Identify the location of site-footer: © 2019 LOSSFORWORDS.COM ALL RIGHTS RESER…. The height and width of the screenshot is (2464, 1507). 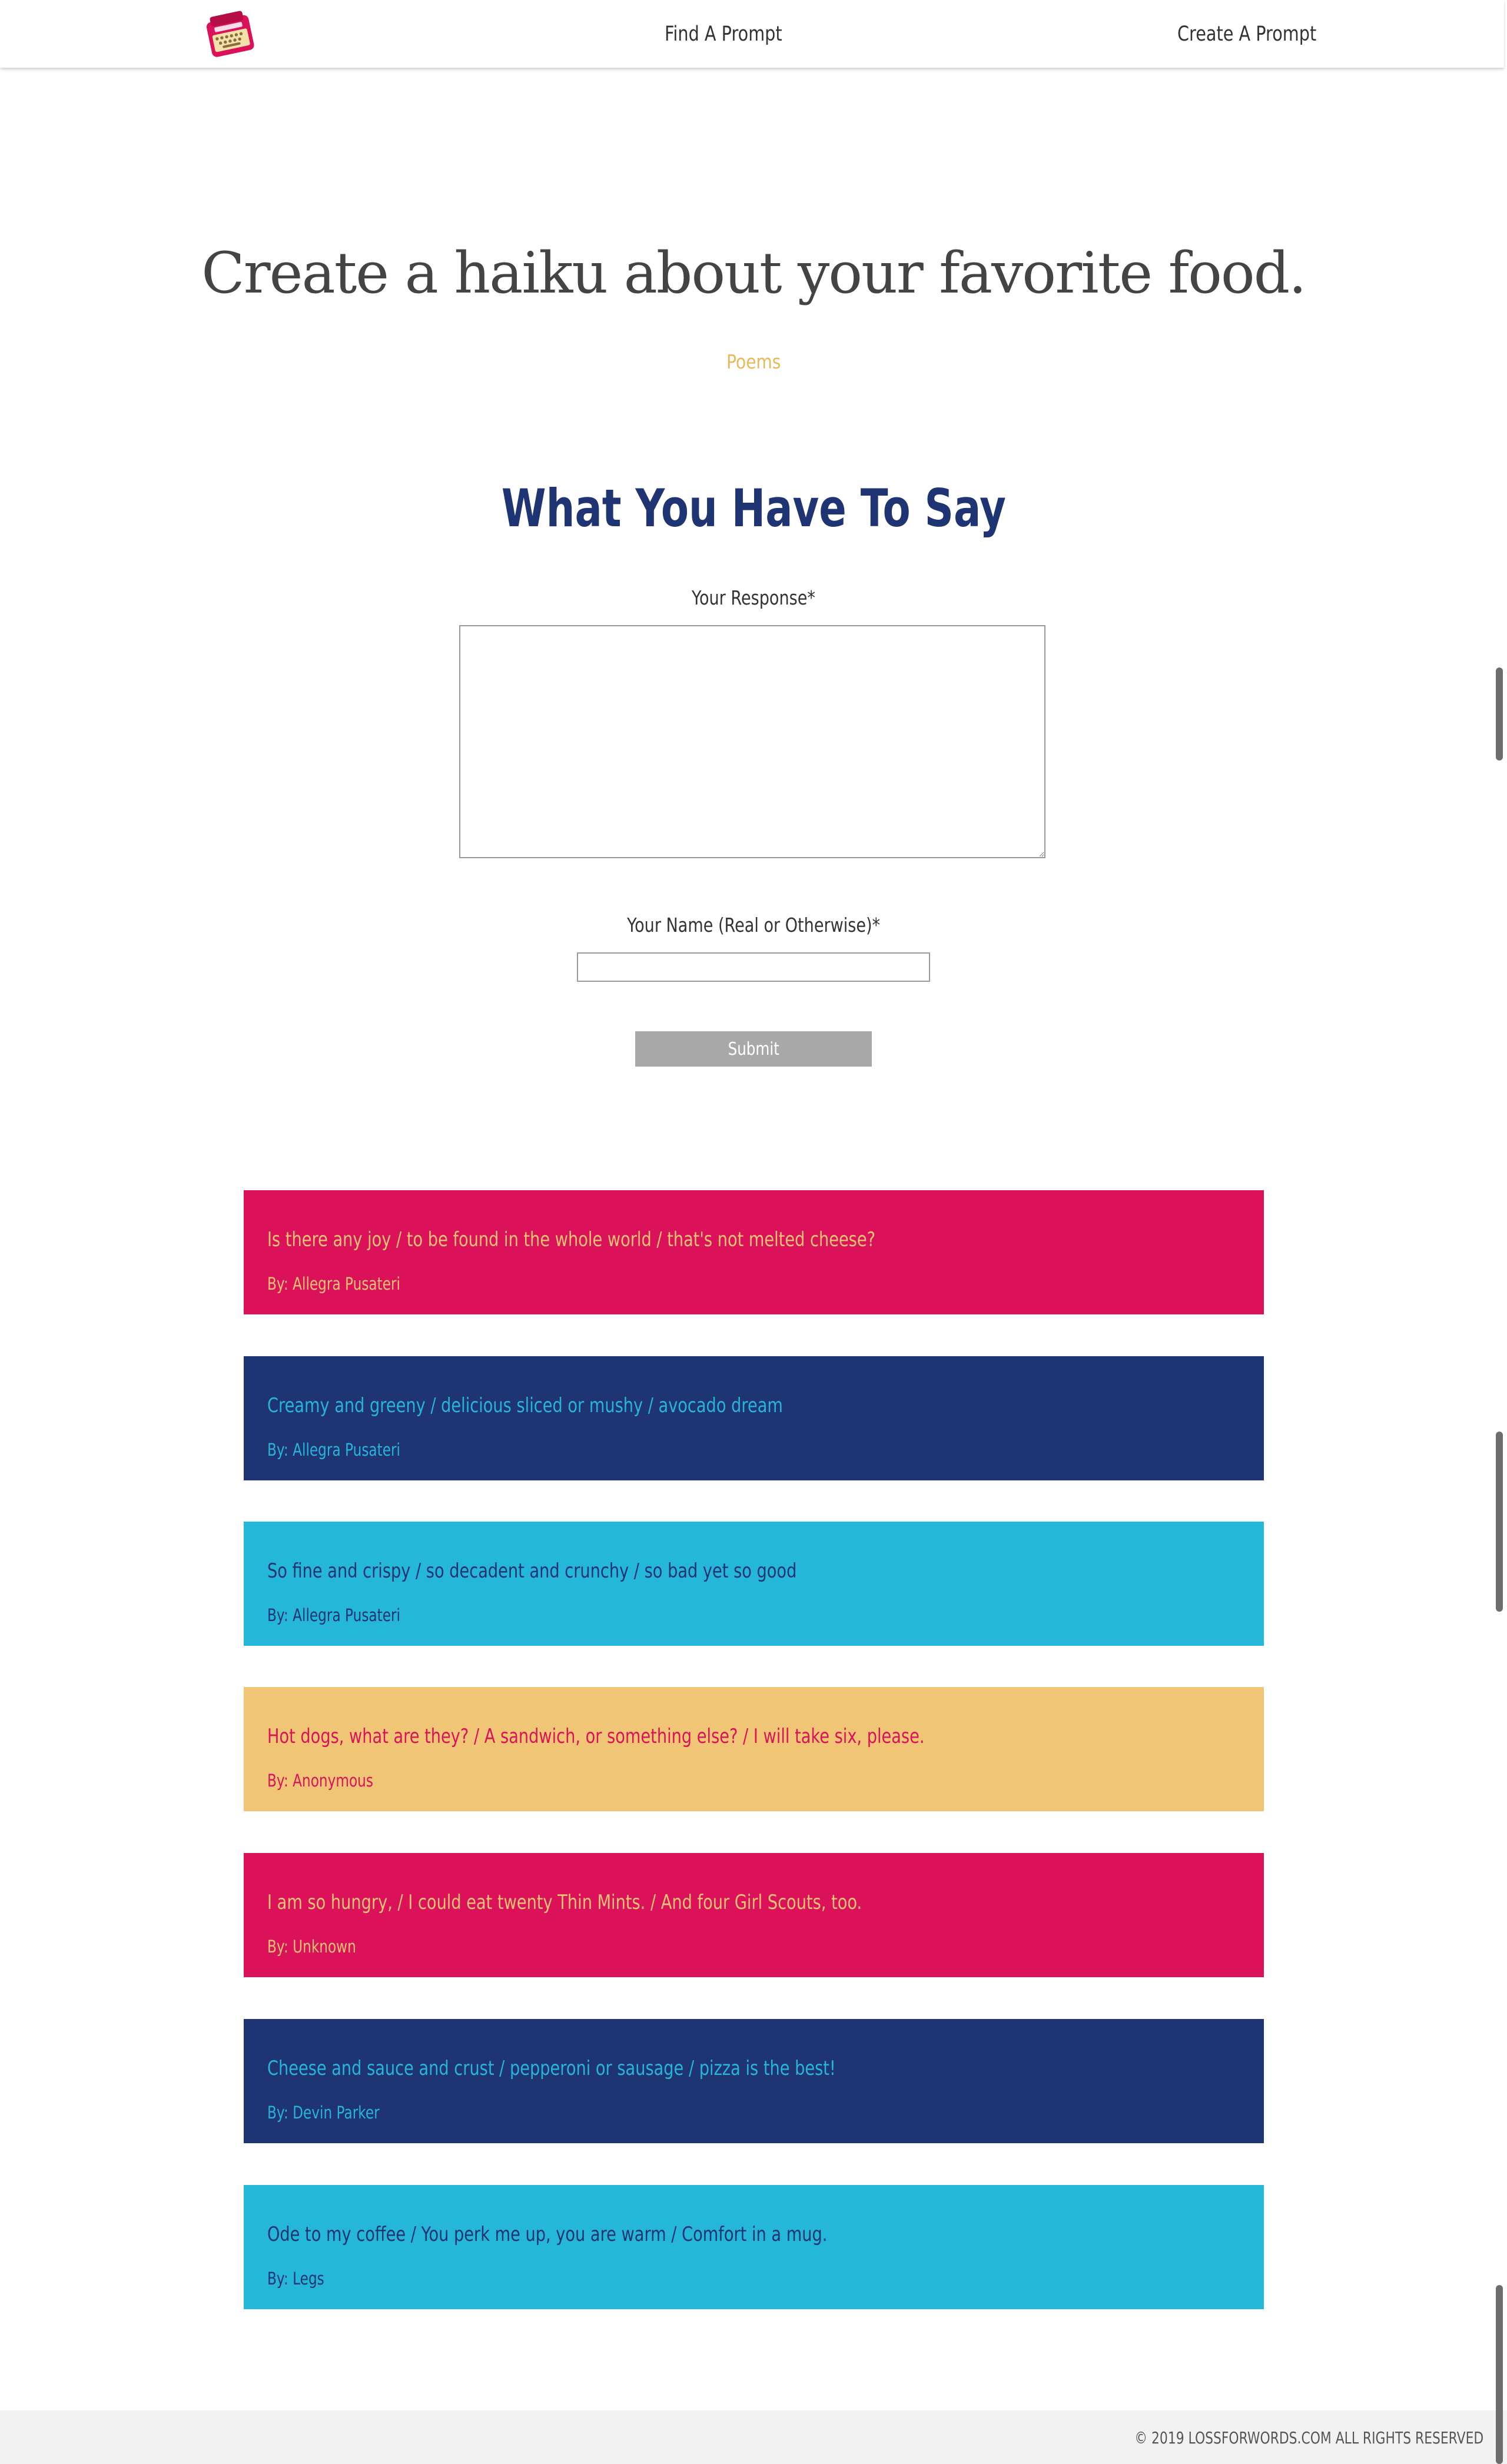
(753, 2437).